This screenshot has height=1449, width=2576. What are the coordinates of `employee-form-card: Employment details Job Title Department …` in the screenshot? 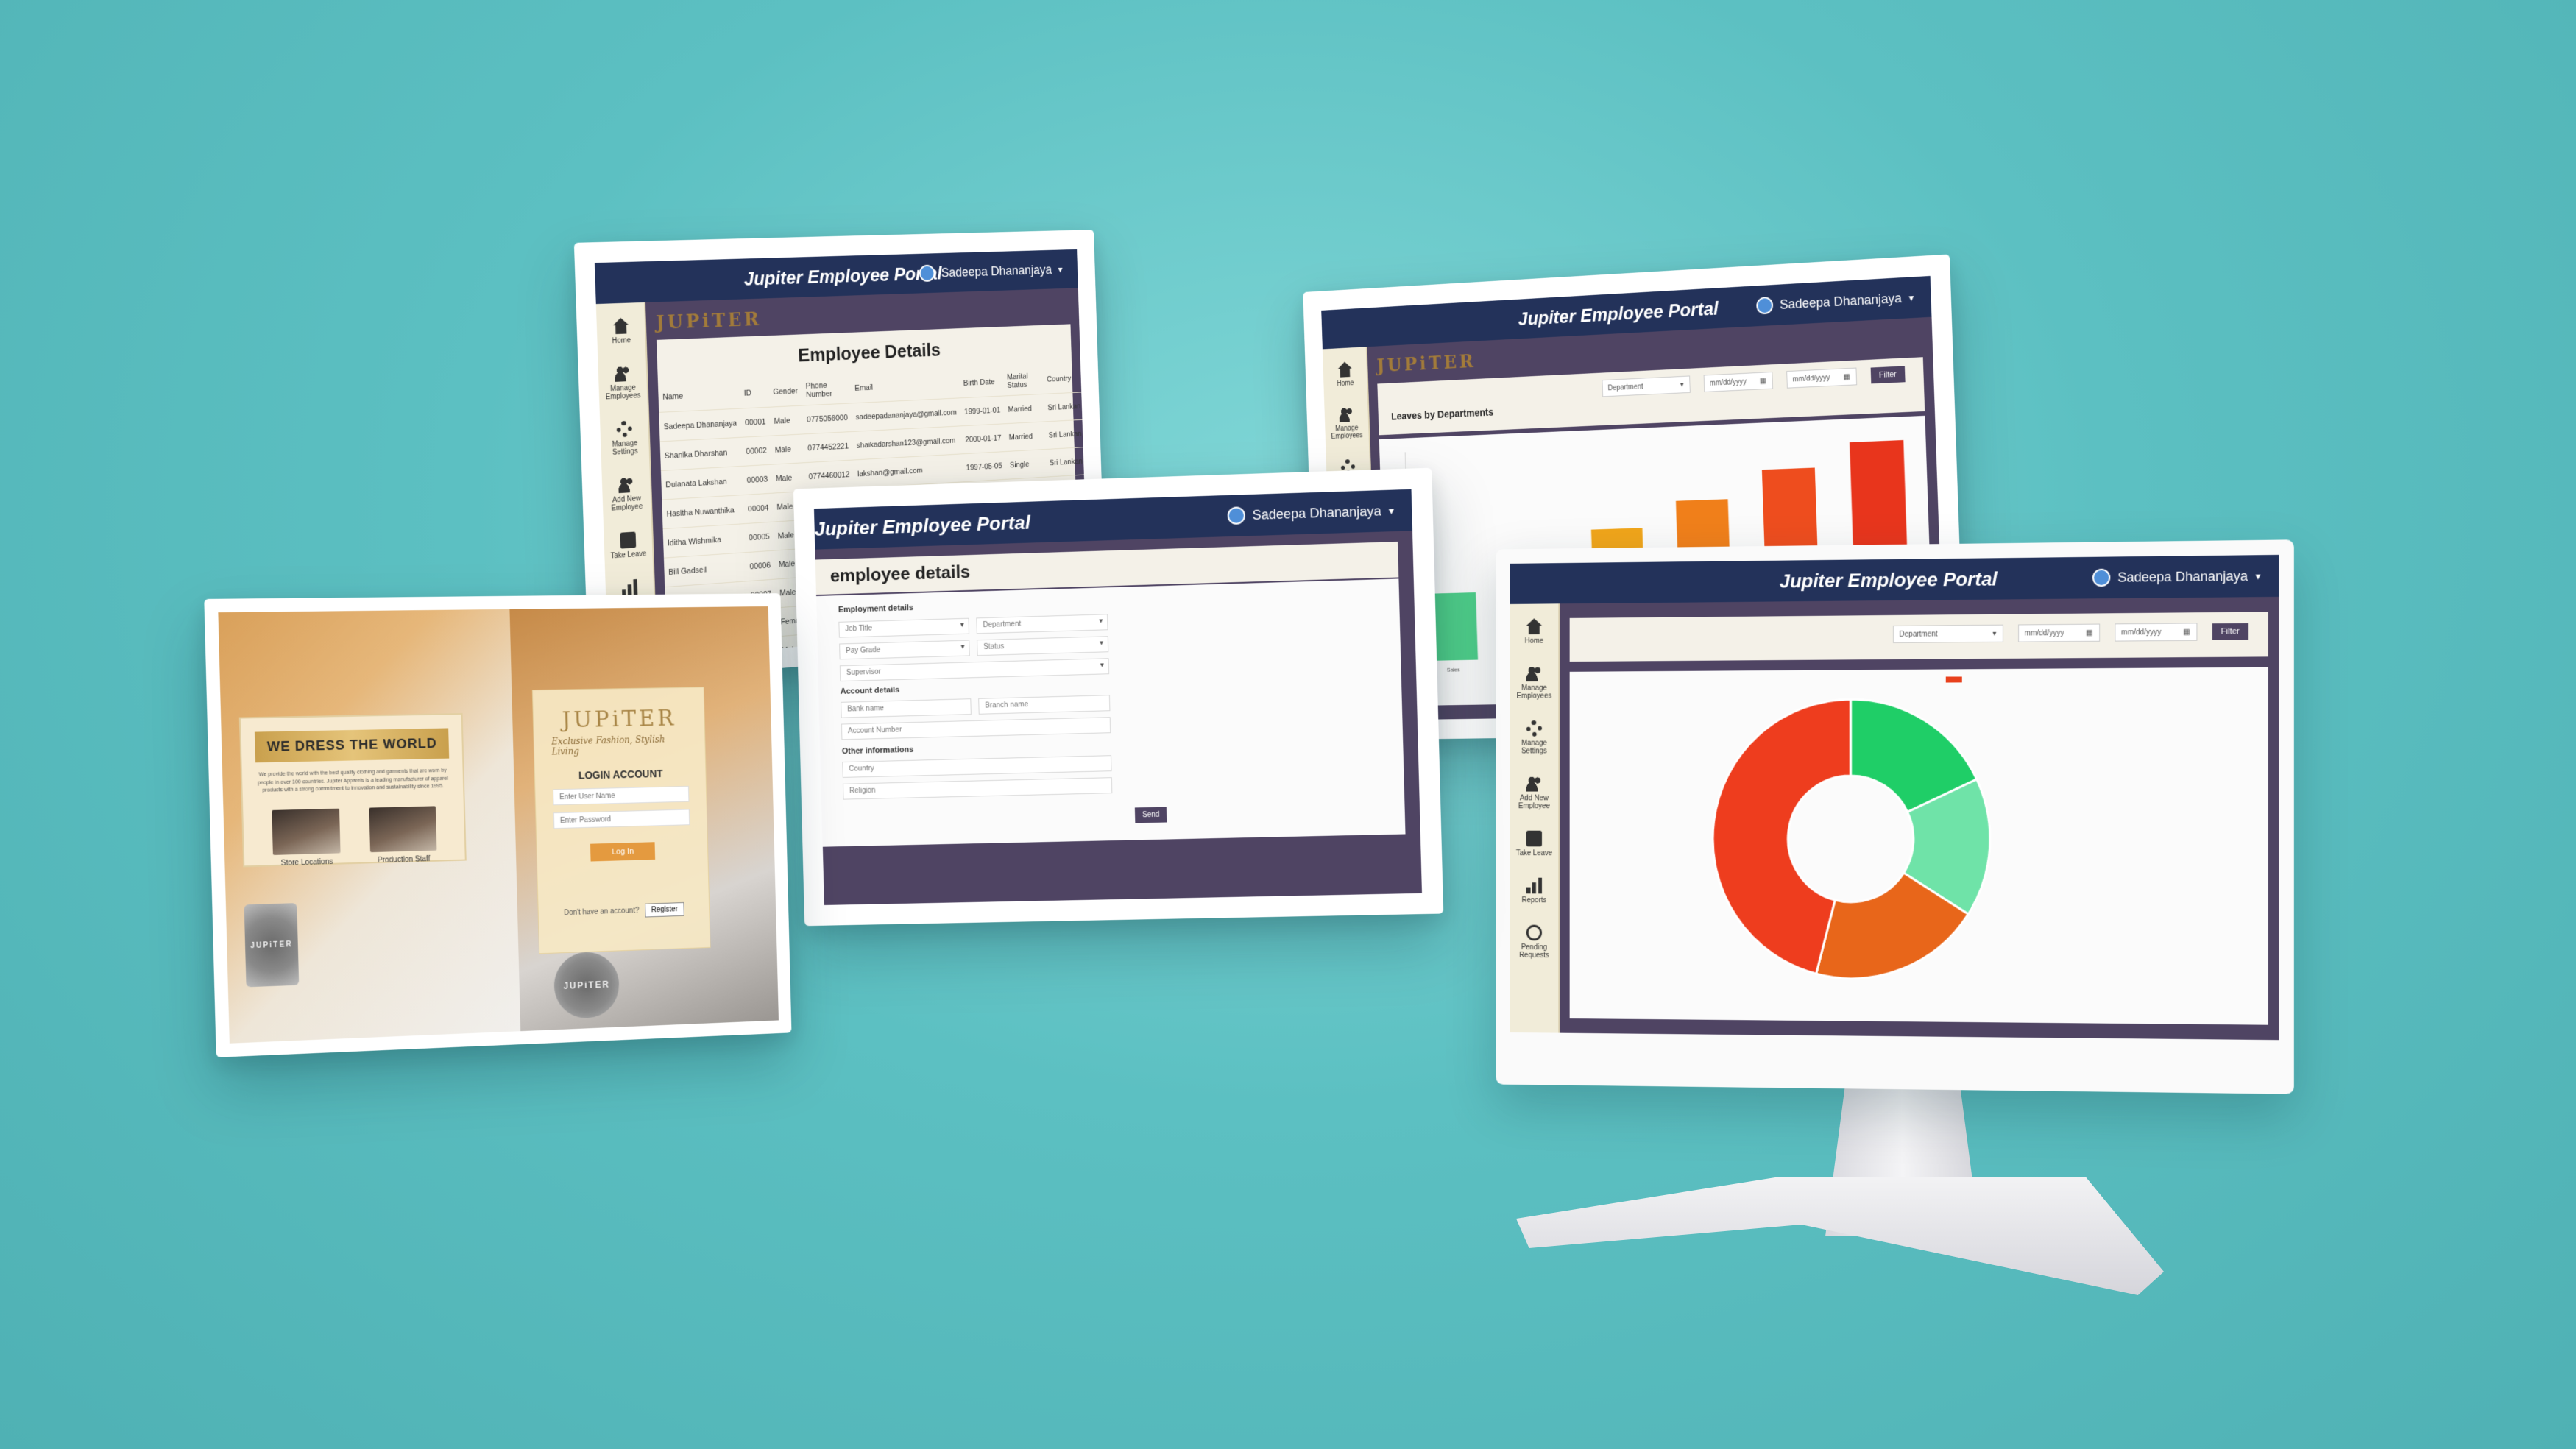 It's located at (1111, 712).